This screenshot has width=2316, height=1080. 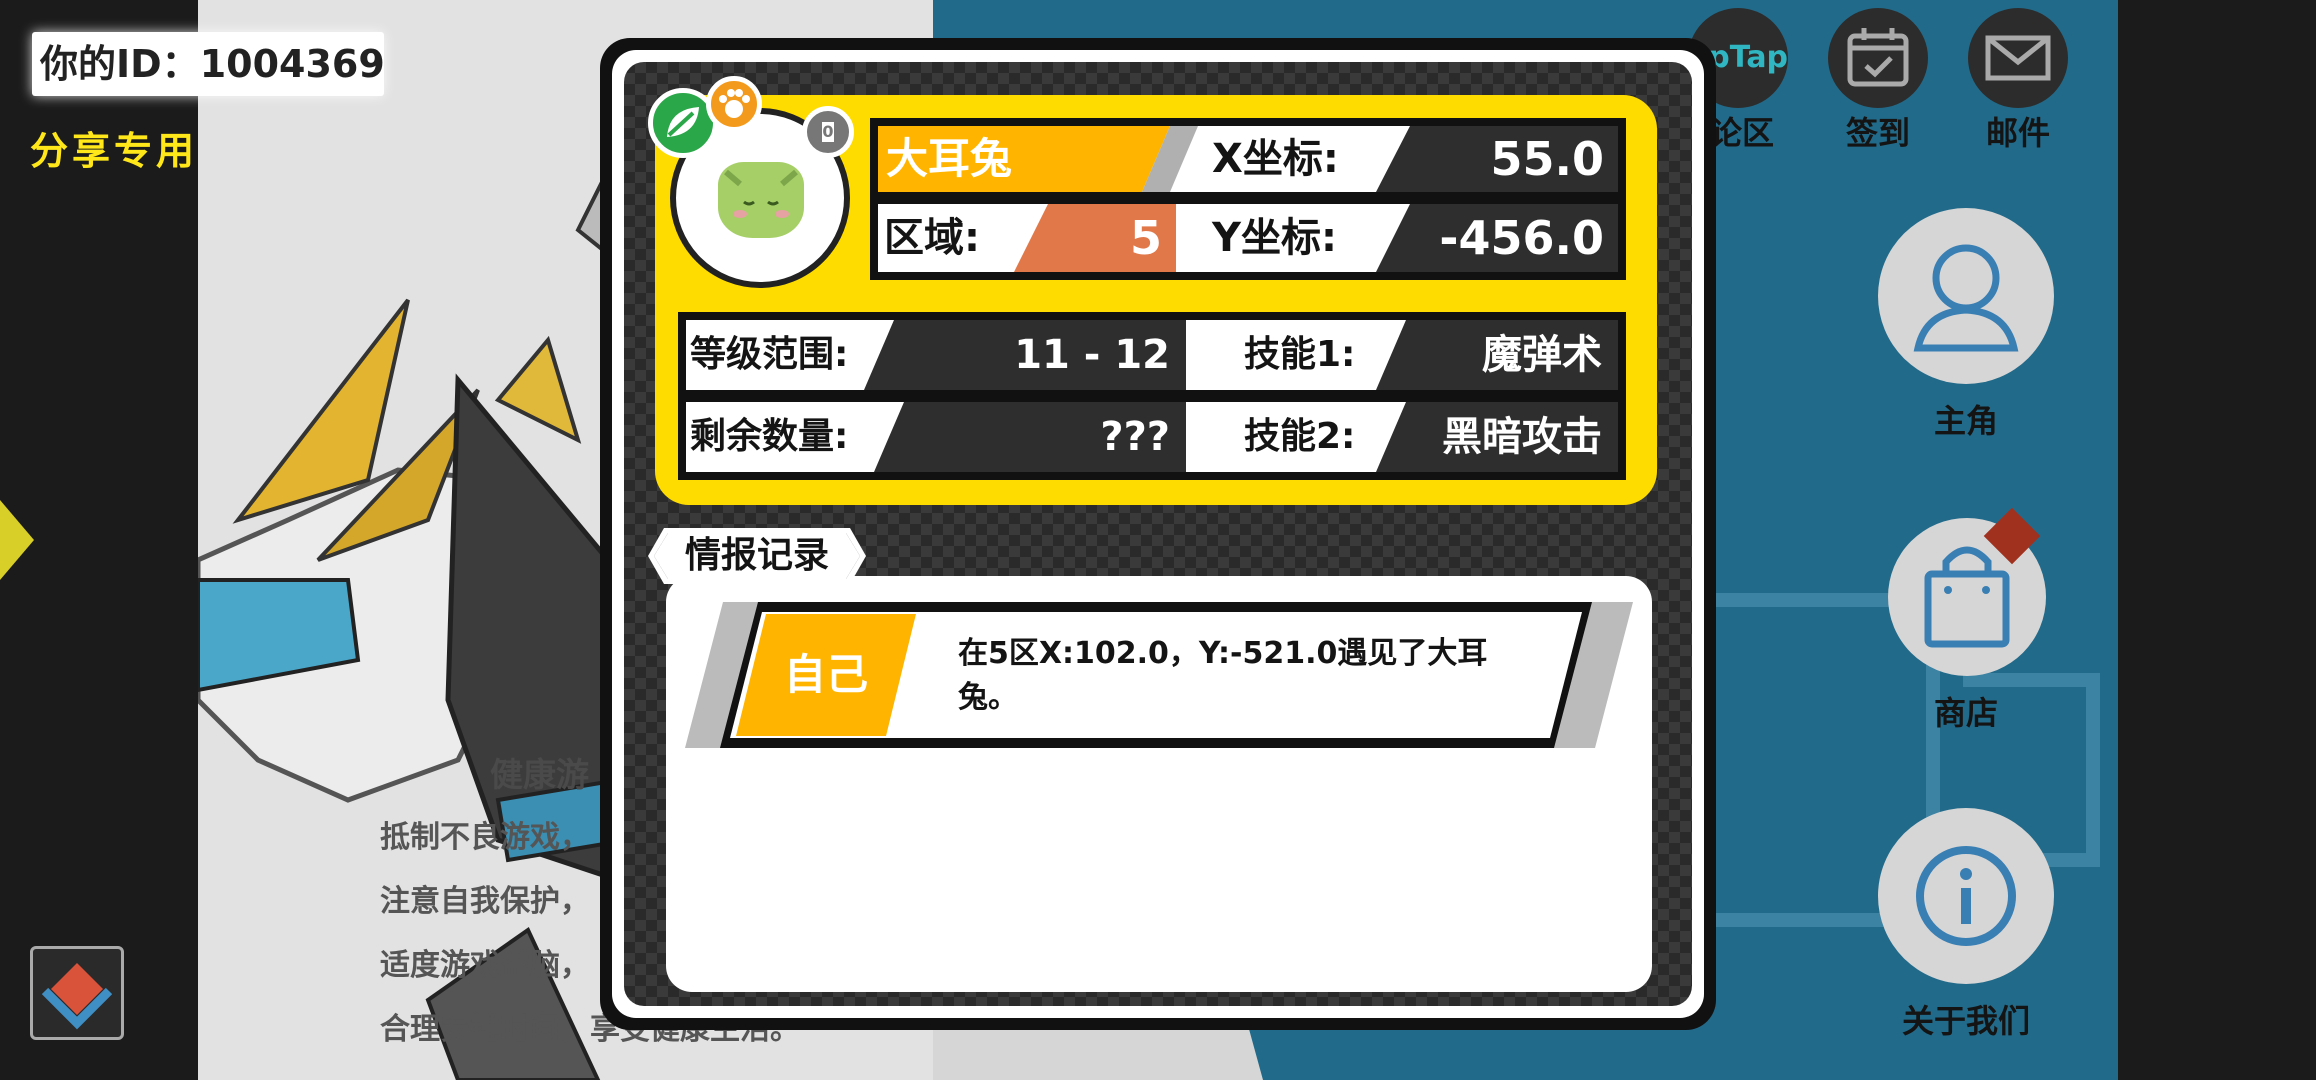 I want to click on mail-button, so click(x=2018, y=58).